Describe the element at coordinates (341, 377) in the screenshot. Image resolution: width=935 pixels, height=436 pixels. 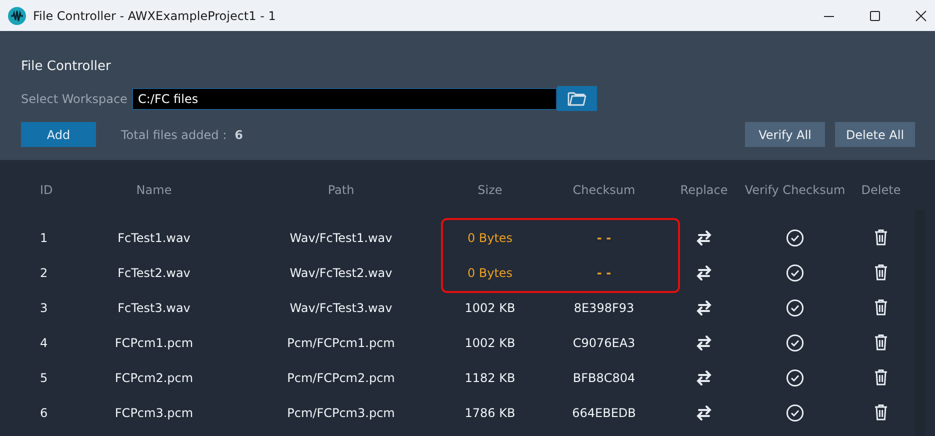
I see `table-cell-text: Pcm/FCPcm2.pcm` at that location.